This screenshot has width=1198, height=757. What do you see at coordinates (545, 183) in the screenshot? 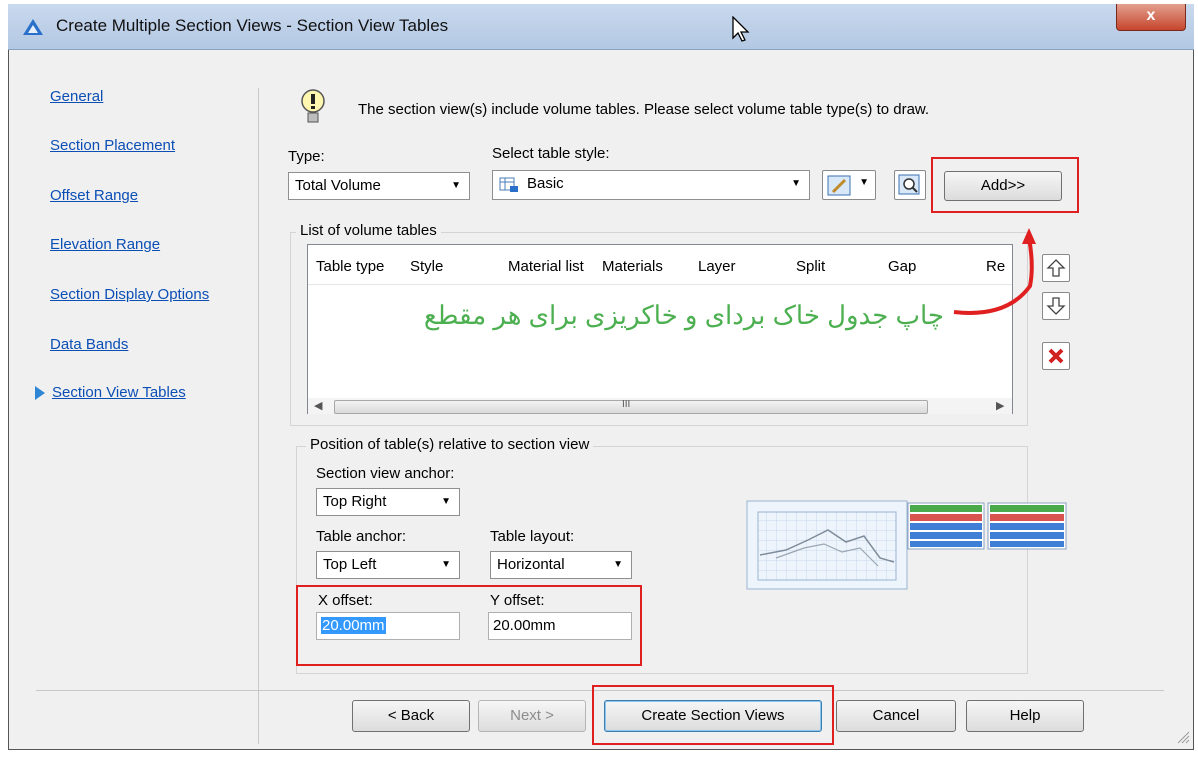
I see `table-style-value: Basic` at bounding box center [545, 183].